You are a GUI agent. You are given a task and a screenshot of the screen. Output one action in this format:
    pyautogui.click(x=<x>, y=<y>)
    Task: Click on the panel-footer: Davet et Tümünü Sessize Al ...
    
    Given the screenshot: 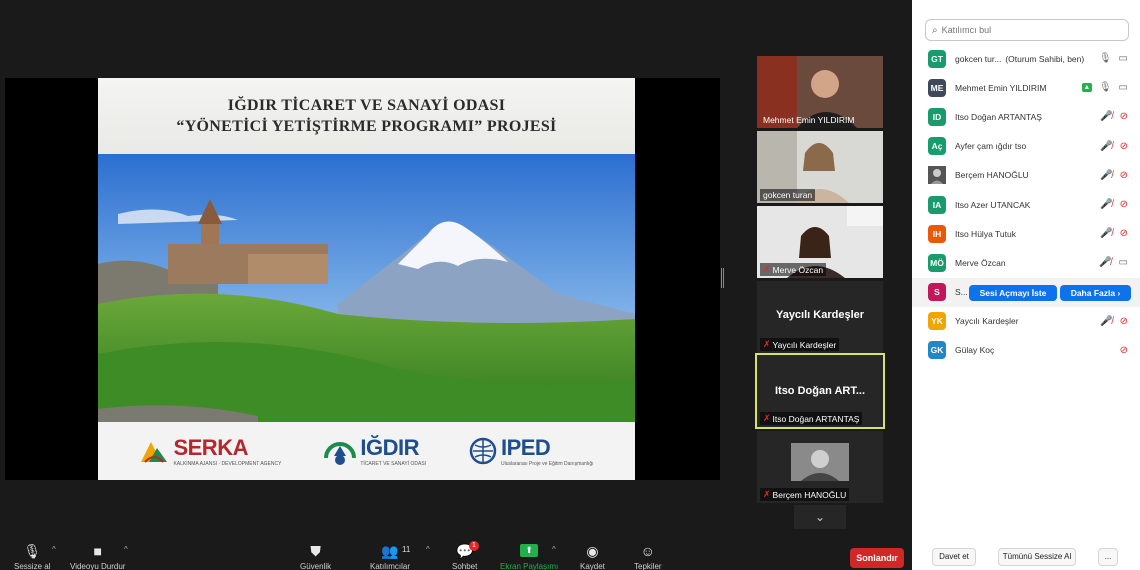 What is the action you would take?
    pyautogui.click(x=1026, y=559)
    